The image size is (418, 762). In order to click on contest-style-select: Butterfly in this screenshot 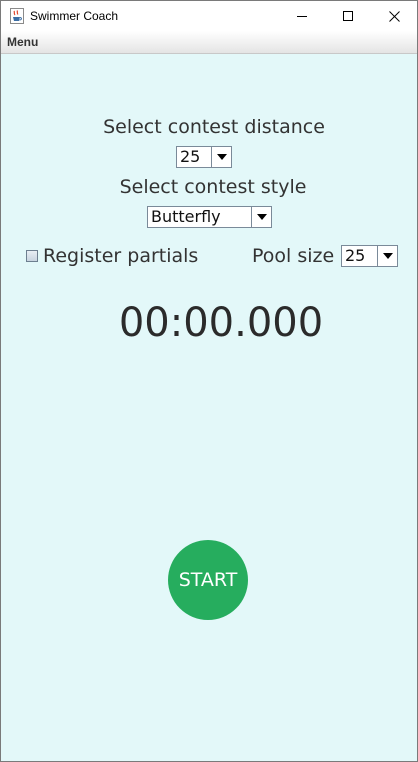, I will do `click(209, 217)`.